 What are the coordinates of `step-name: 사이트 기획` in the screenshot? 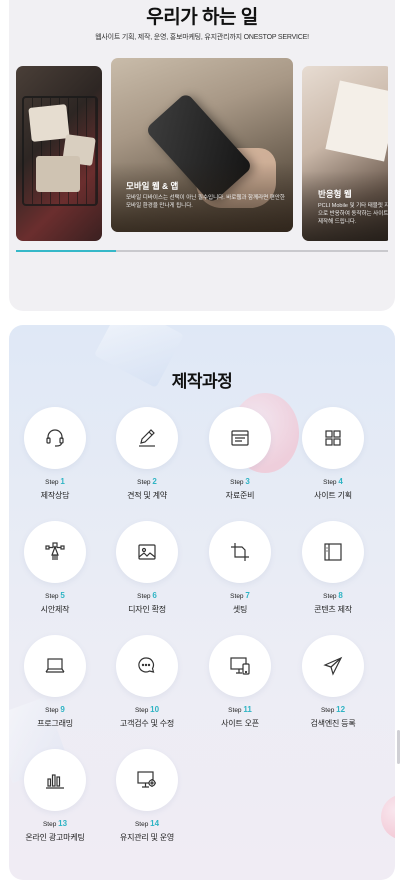 It's located at (333, 495).